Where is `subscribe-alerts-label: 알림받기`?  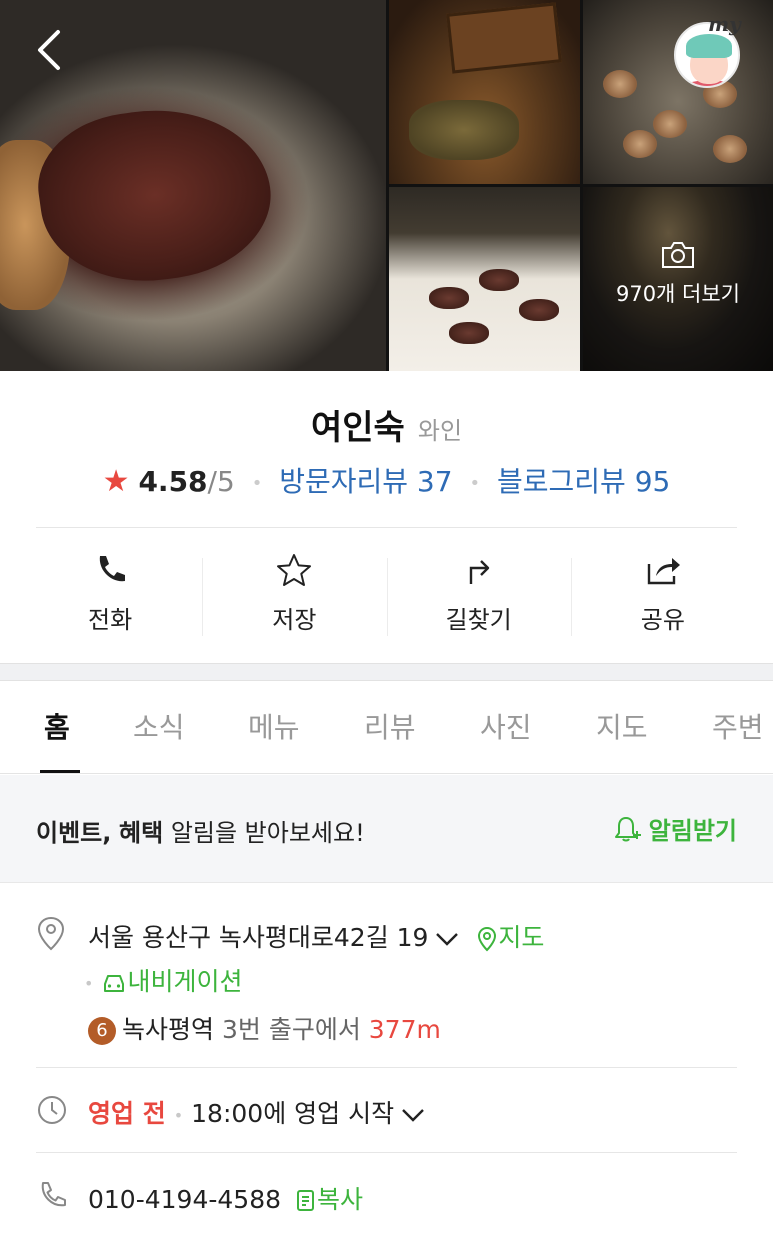 subscribe-alerts-label: 알림받기 is located at coordinates (692, 831).